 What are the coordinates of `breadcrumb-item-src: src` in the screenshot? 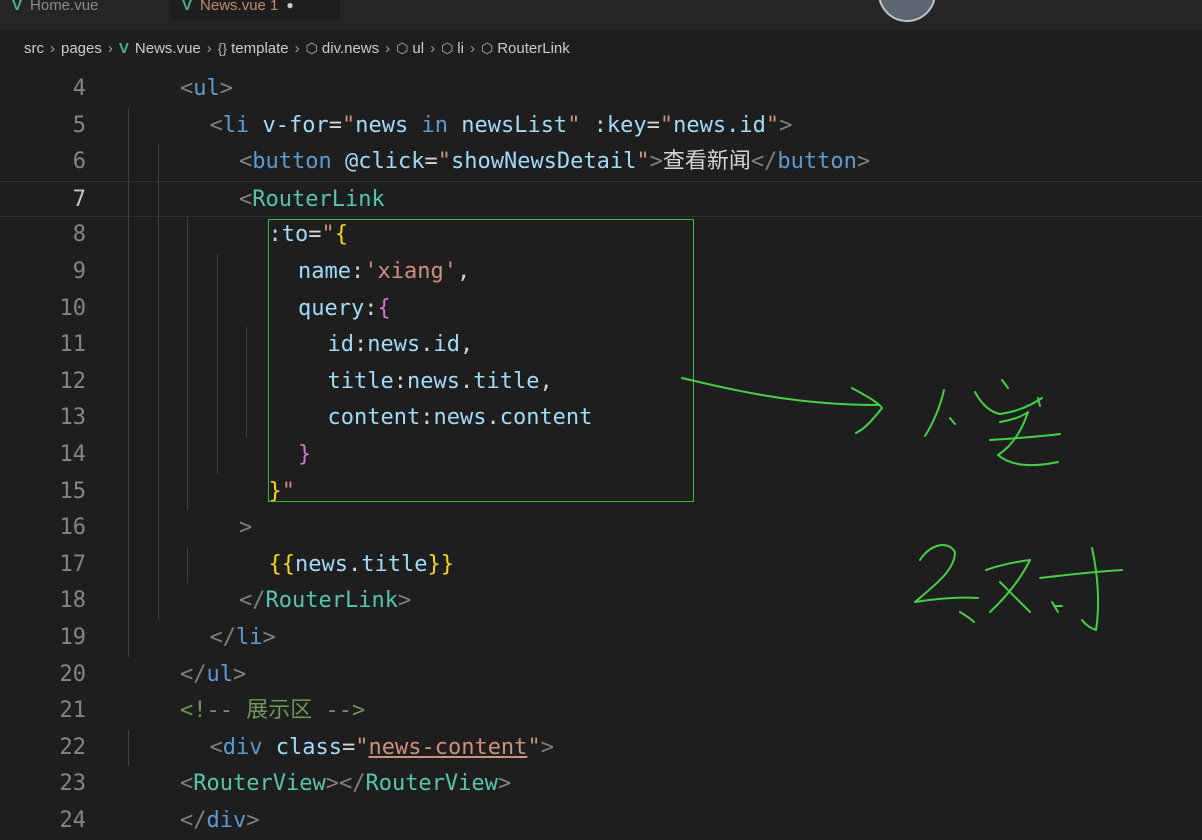 It's located at (34, 48).